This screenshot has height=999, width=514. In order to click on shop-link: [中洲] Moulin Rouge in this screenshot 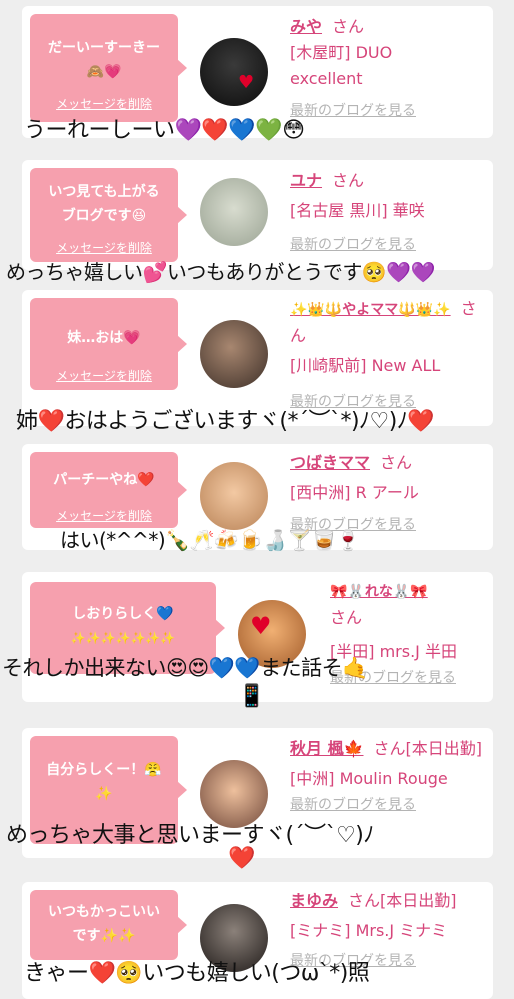, I will do `click(390, 779)`.